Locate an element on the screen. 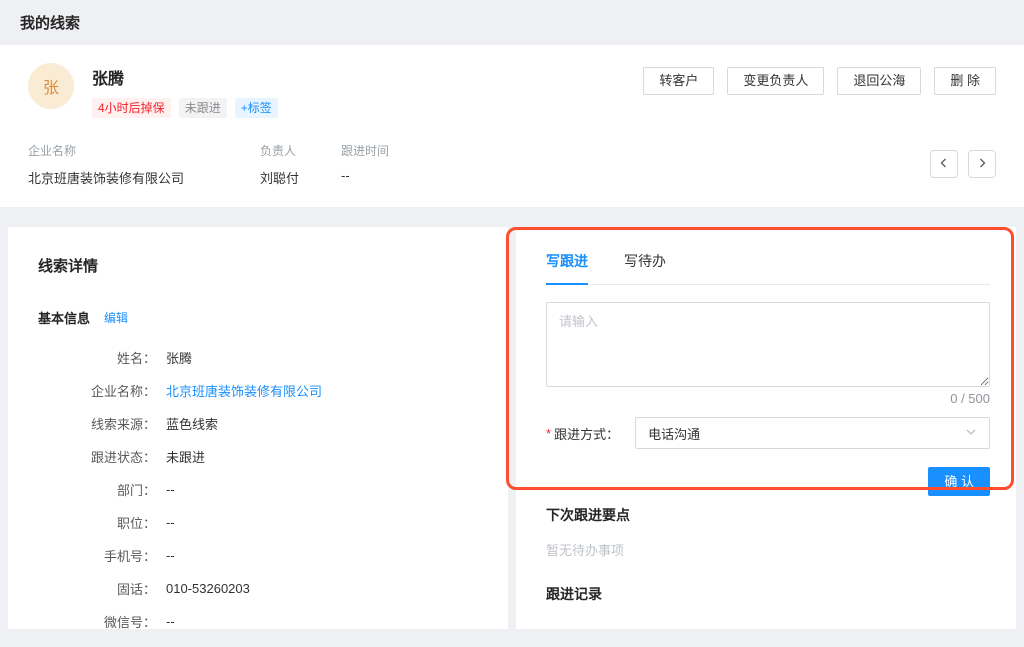 This screenshot has width=1024, height=647. edit-link: 编辑 is located at coordinates (116, 317).